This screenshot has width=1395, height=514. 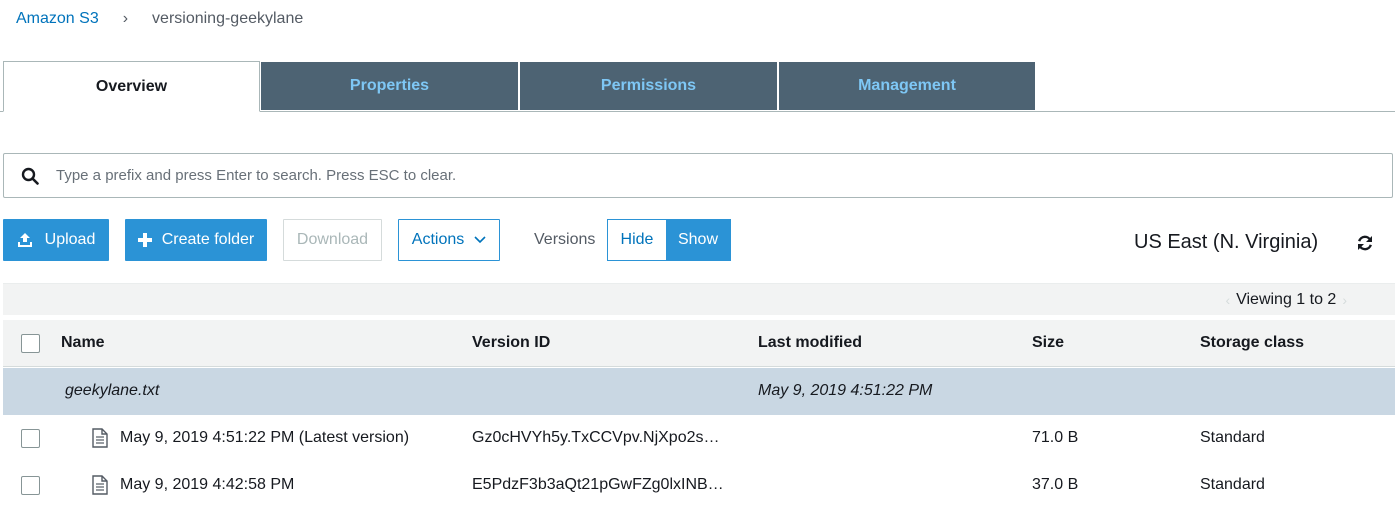 I want to click on actions-dropdown: Actions, so click(x=449, y=240).